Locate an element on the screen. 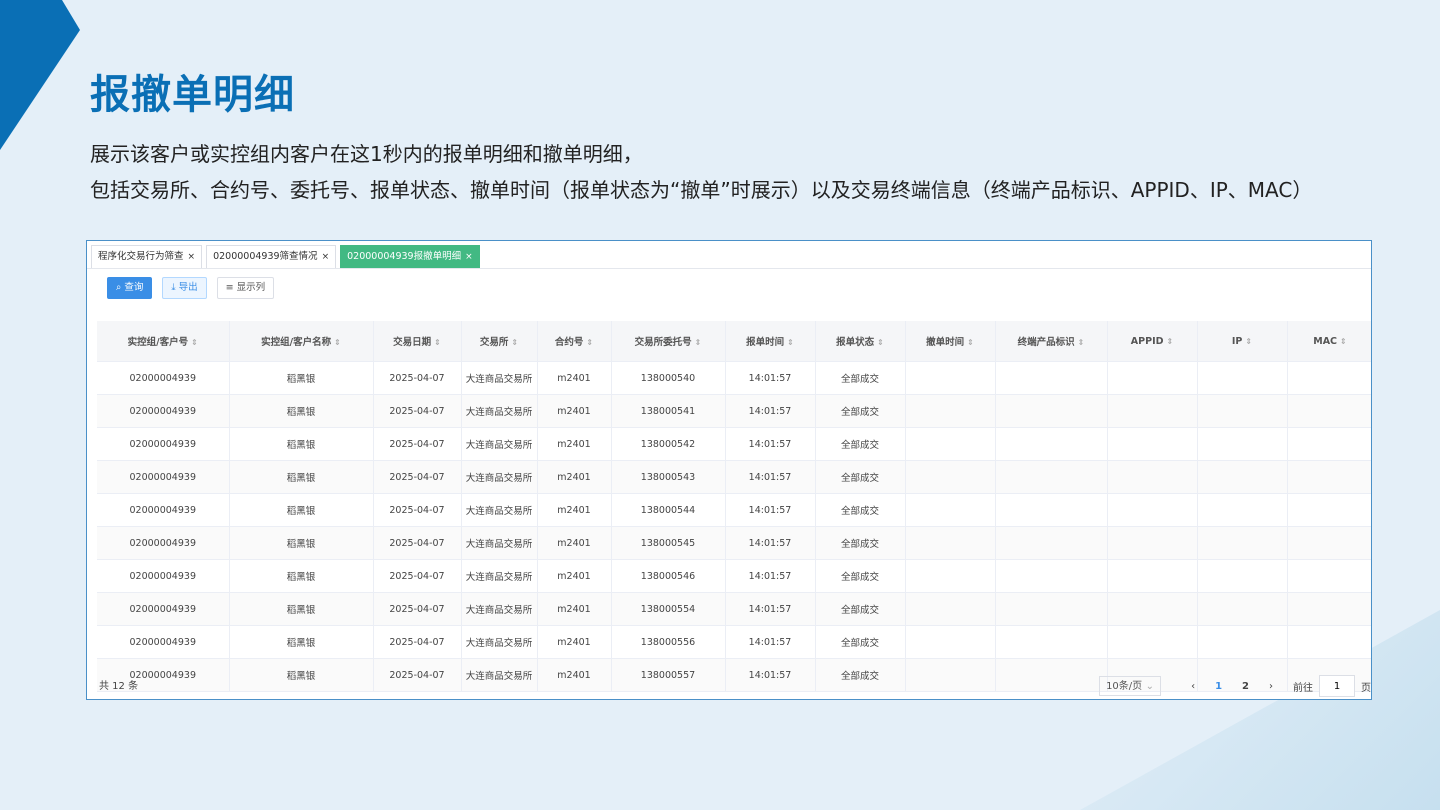  table-cell: 138000541 is located at coordinates (668, 411).